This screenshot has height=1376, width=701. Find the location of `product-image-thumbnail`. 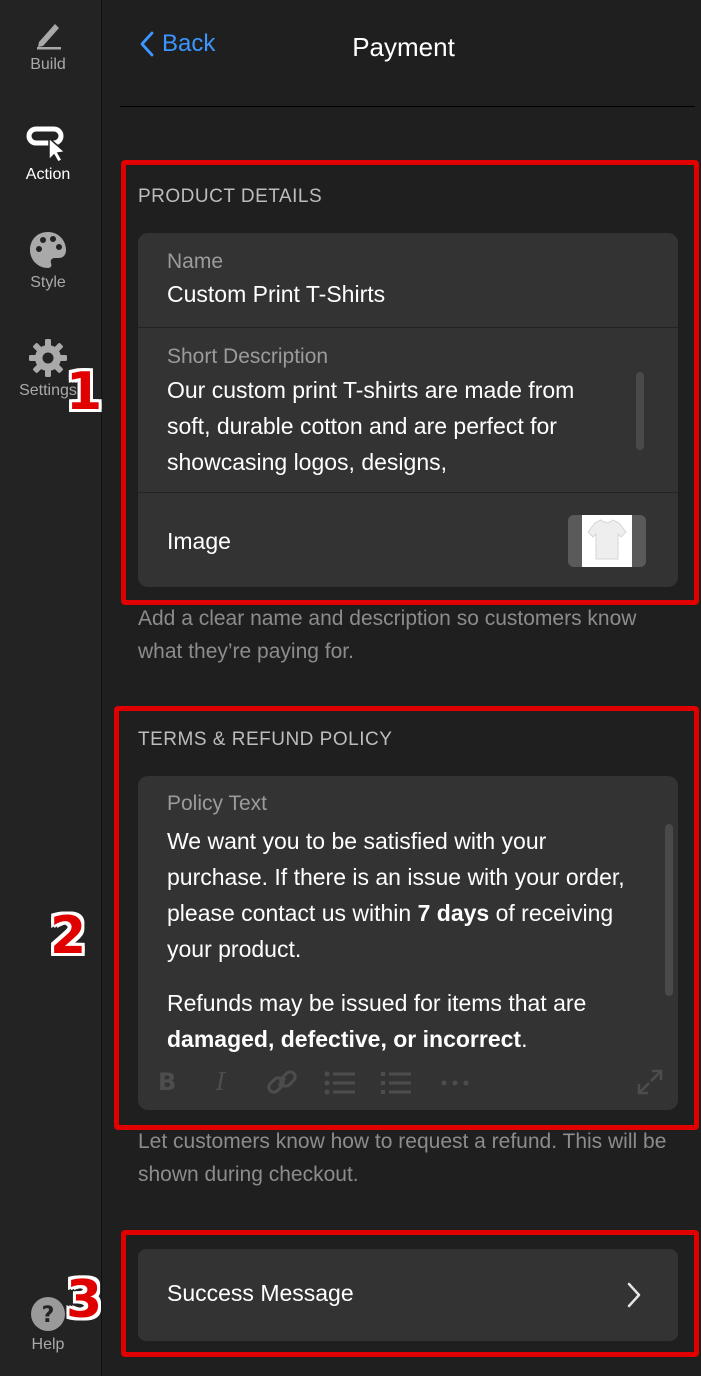

product-image-thumbnail is located at coordinates (607, 541).